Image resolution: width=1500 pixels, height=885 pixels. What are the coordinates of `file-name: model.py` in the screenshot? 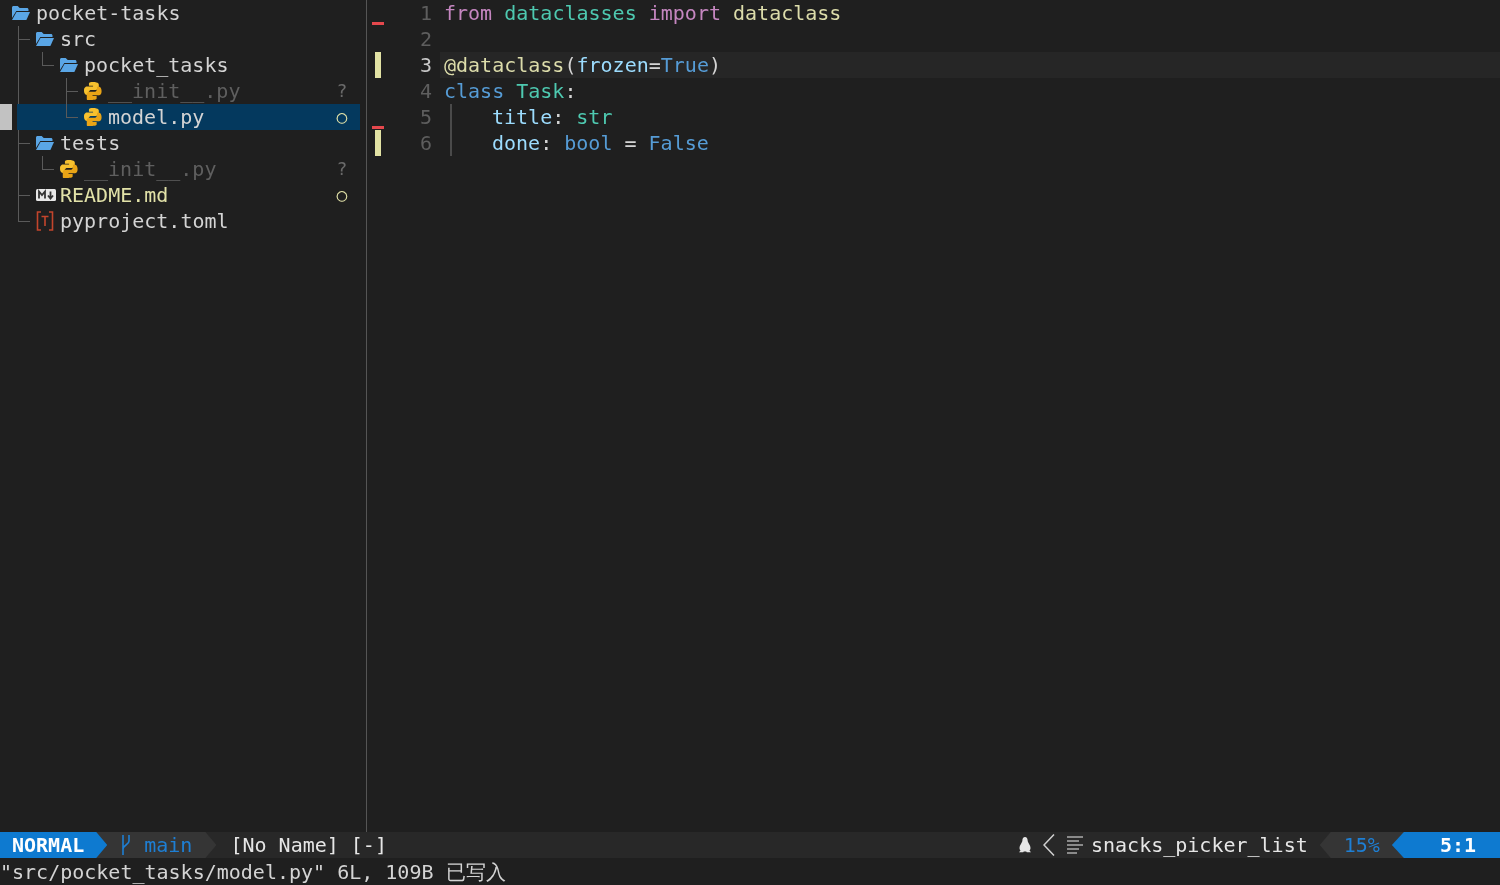 It's located at (156, 117).